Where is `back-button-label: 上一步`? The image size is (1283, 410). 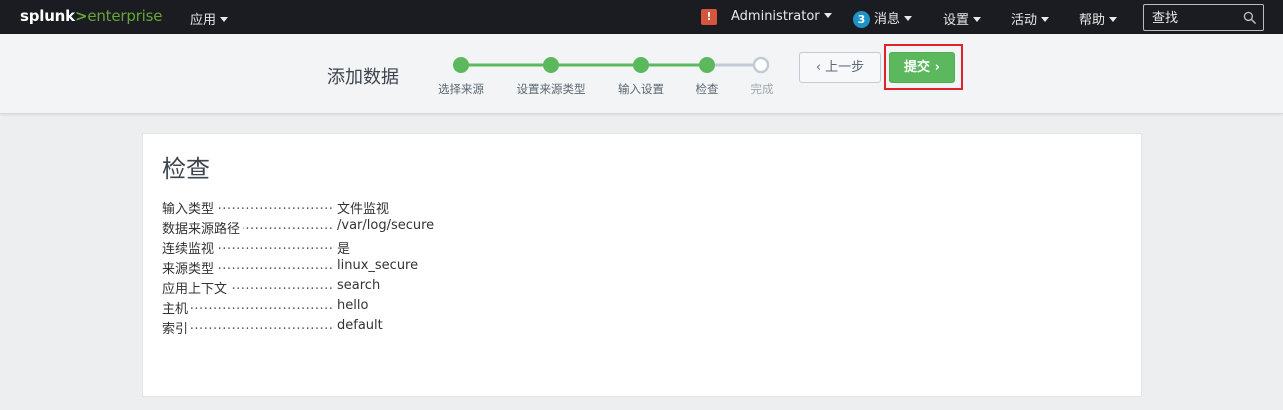
back-button-label: 上一步 is located at coordinates (845, 67).